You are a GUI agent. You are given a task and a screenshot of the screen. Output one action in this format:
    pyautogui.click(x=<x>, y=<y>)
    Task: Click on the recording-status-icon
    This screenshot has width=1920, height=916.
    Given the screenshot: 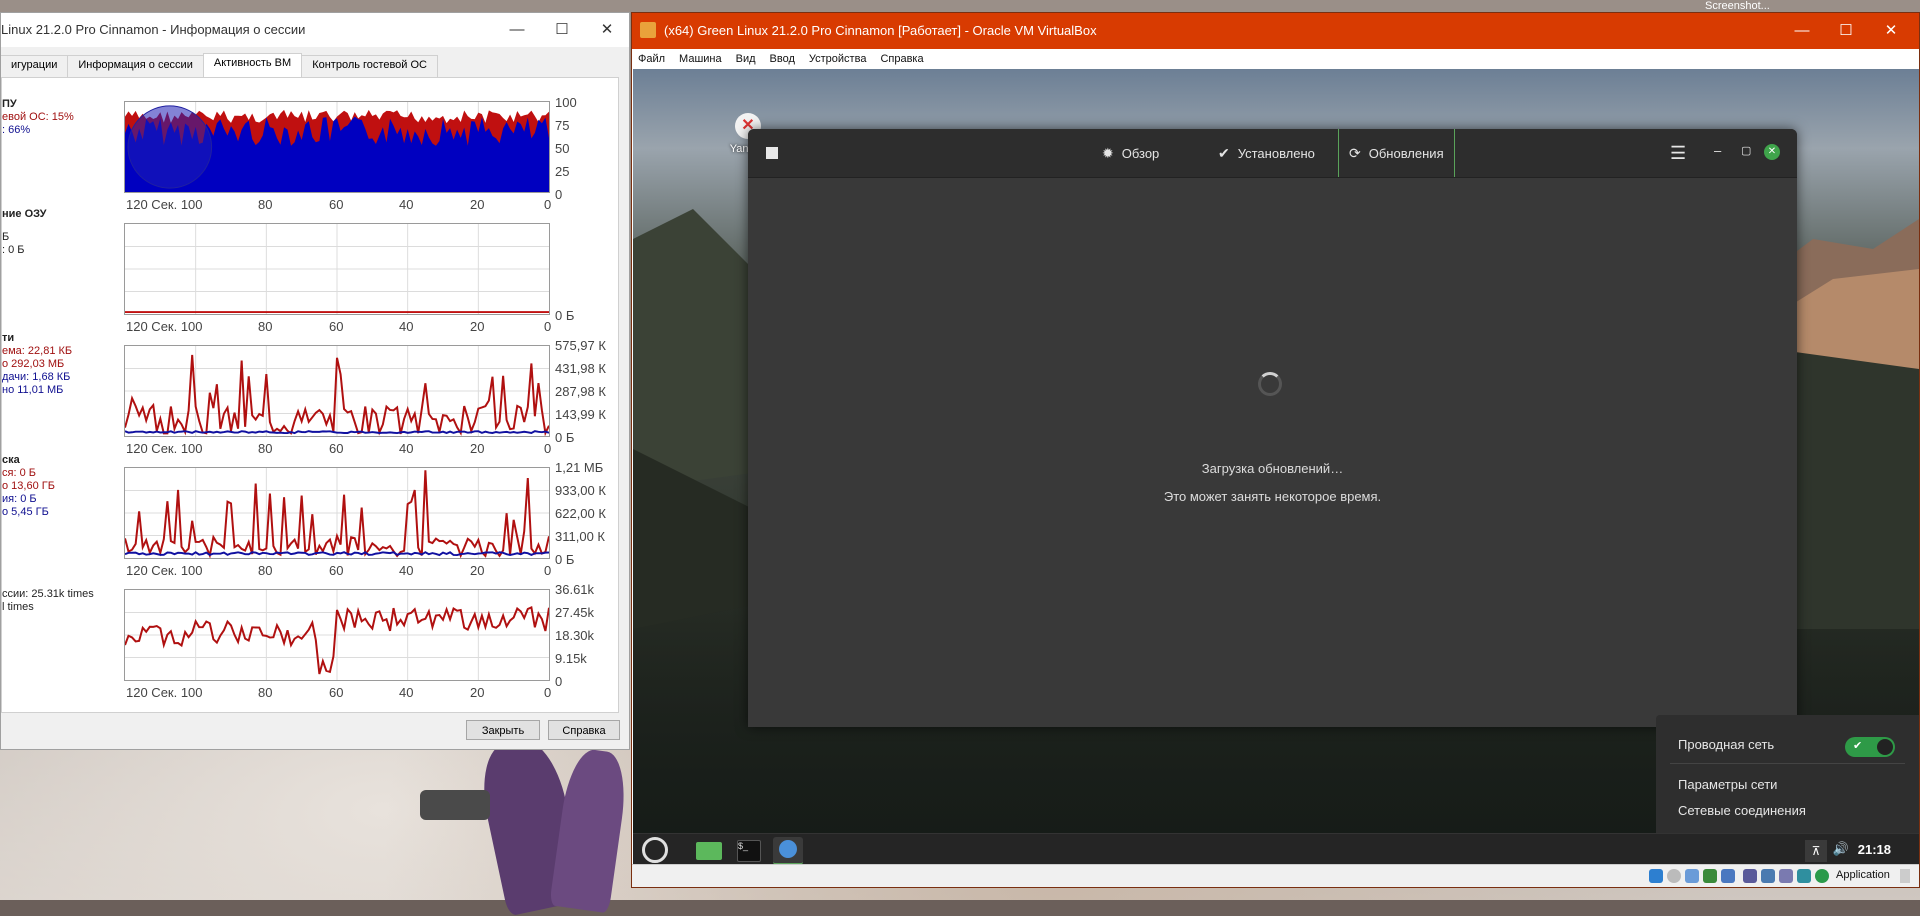 What is the action you would take?
    pyautogui.click(x=1786, y=876)
    